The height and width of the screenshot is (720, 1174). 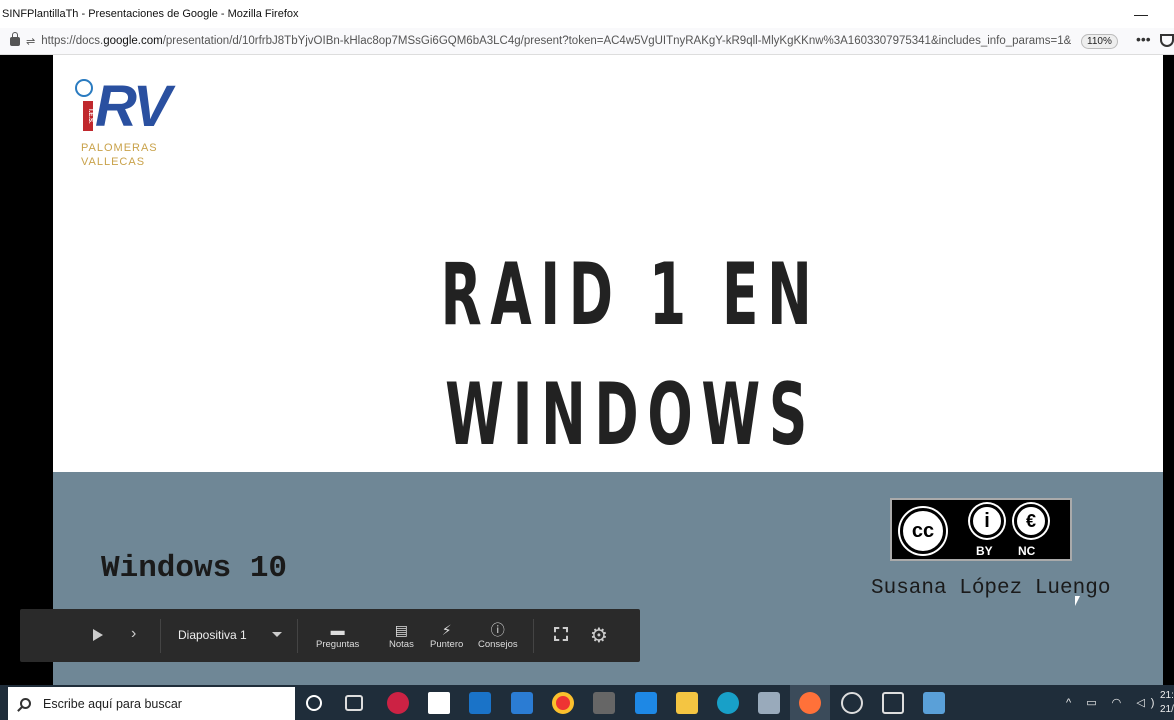 I want to click on word-icon, so click(x=522, y=703).